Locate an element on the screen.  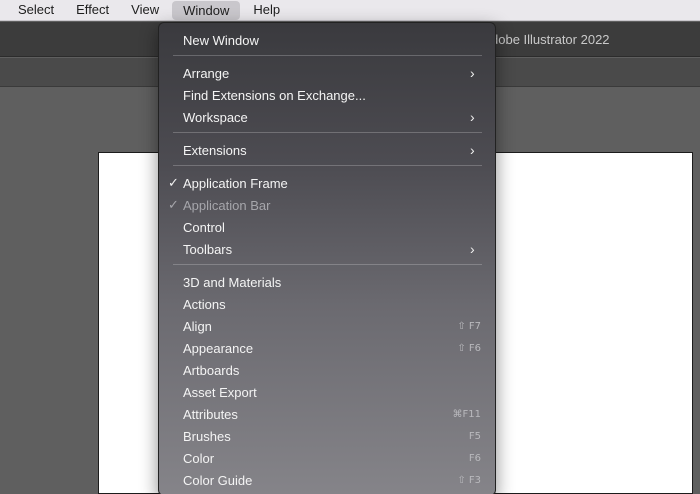
menu-item-label: Asset Export is located at coordinates (220, 392).